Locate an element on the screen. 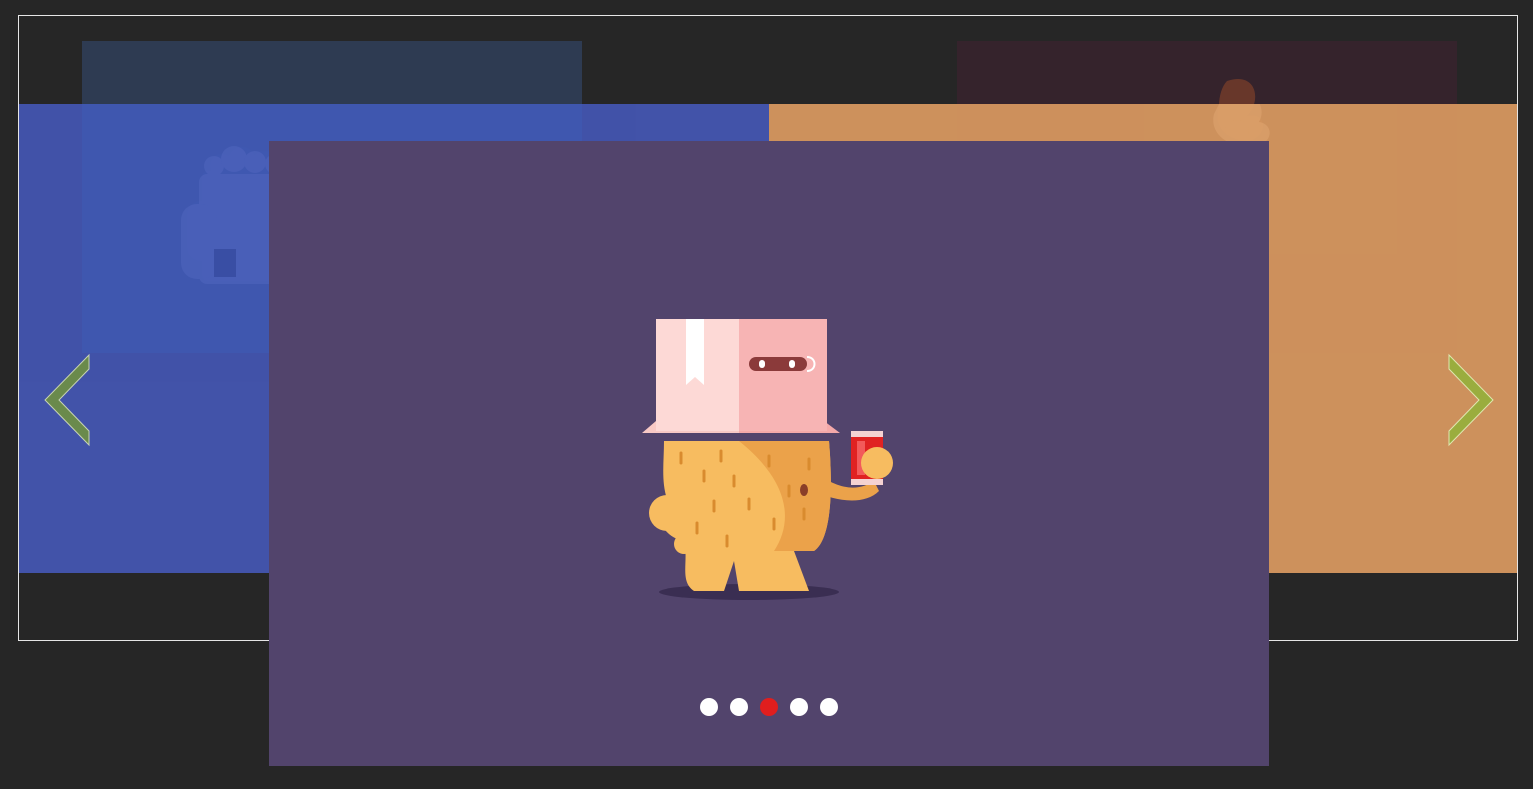  chevron-right-icon is located at coordinates (1471, 400).